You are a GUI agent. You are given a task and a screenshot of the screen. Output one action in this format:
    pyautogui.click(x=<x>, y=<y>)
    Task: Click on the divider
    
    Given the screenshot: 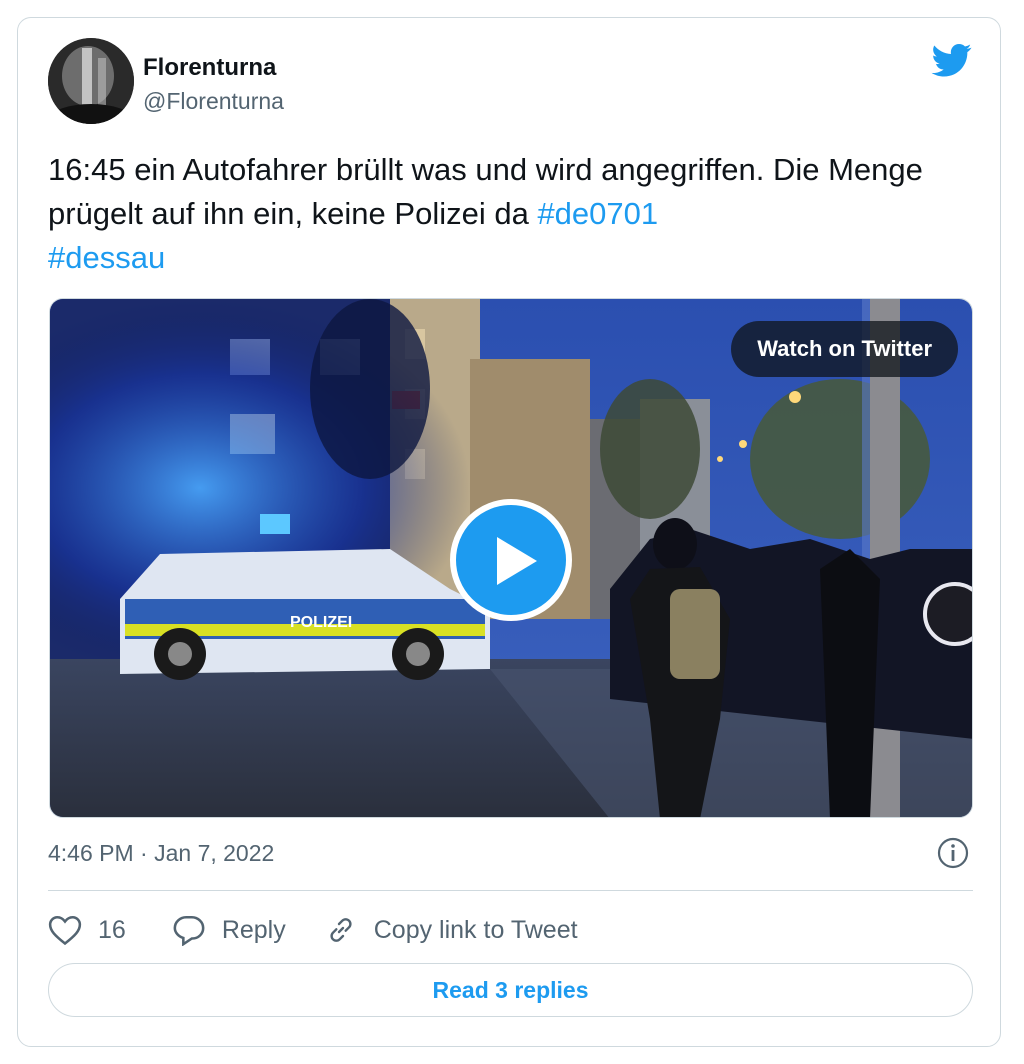 What is the action you would take?
    pyautogui.click(x=510, y=890)
    